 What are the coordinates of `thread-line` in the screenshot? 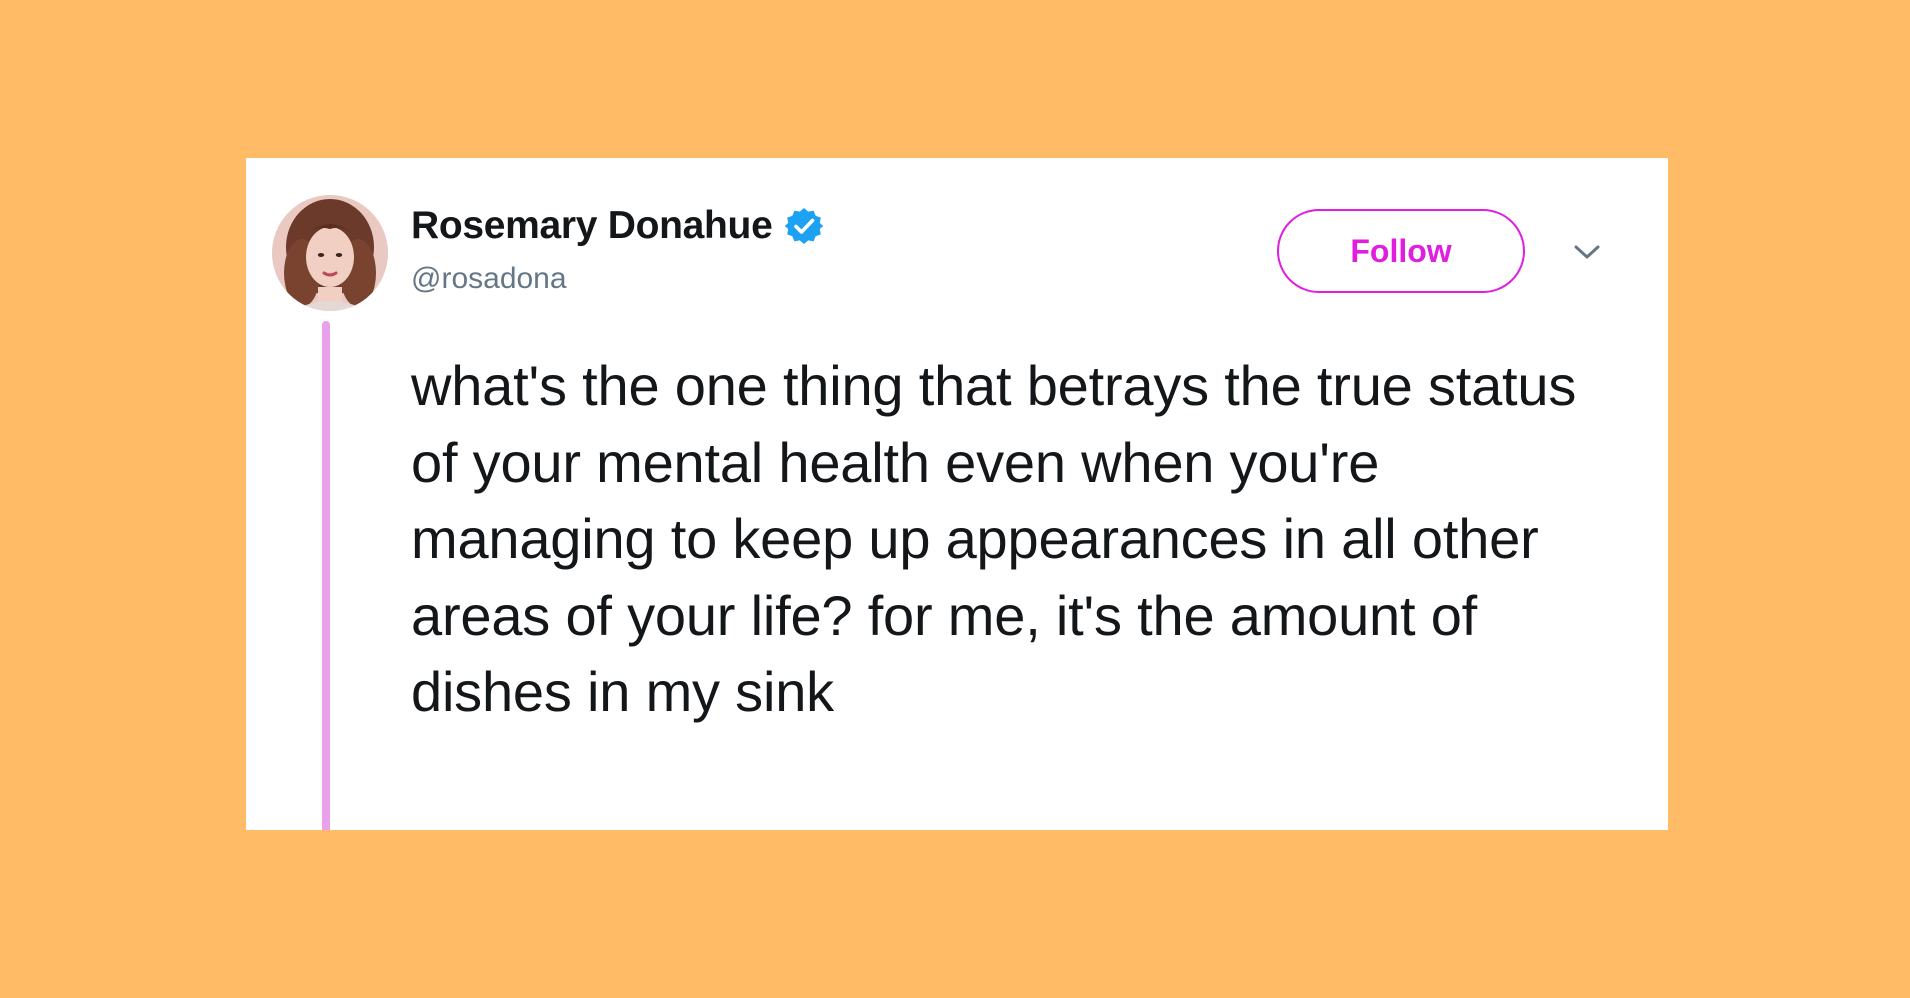 It's located at (326, 575).